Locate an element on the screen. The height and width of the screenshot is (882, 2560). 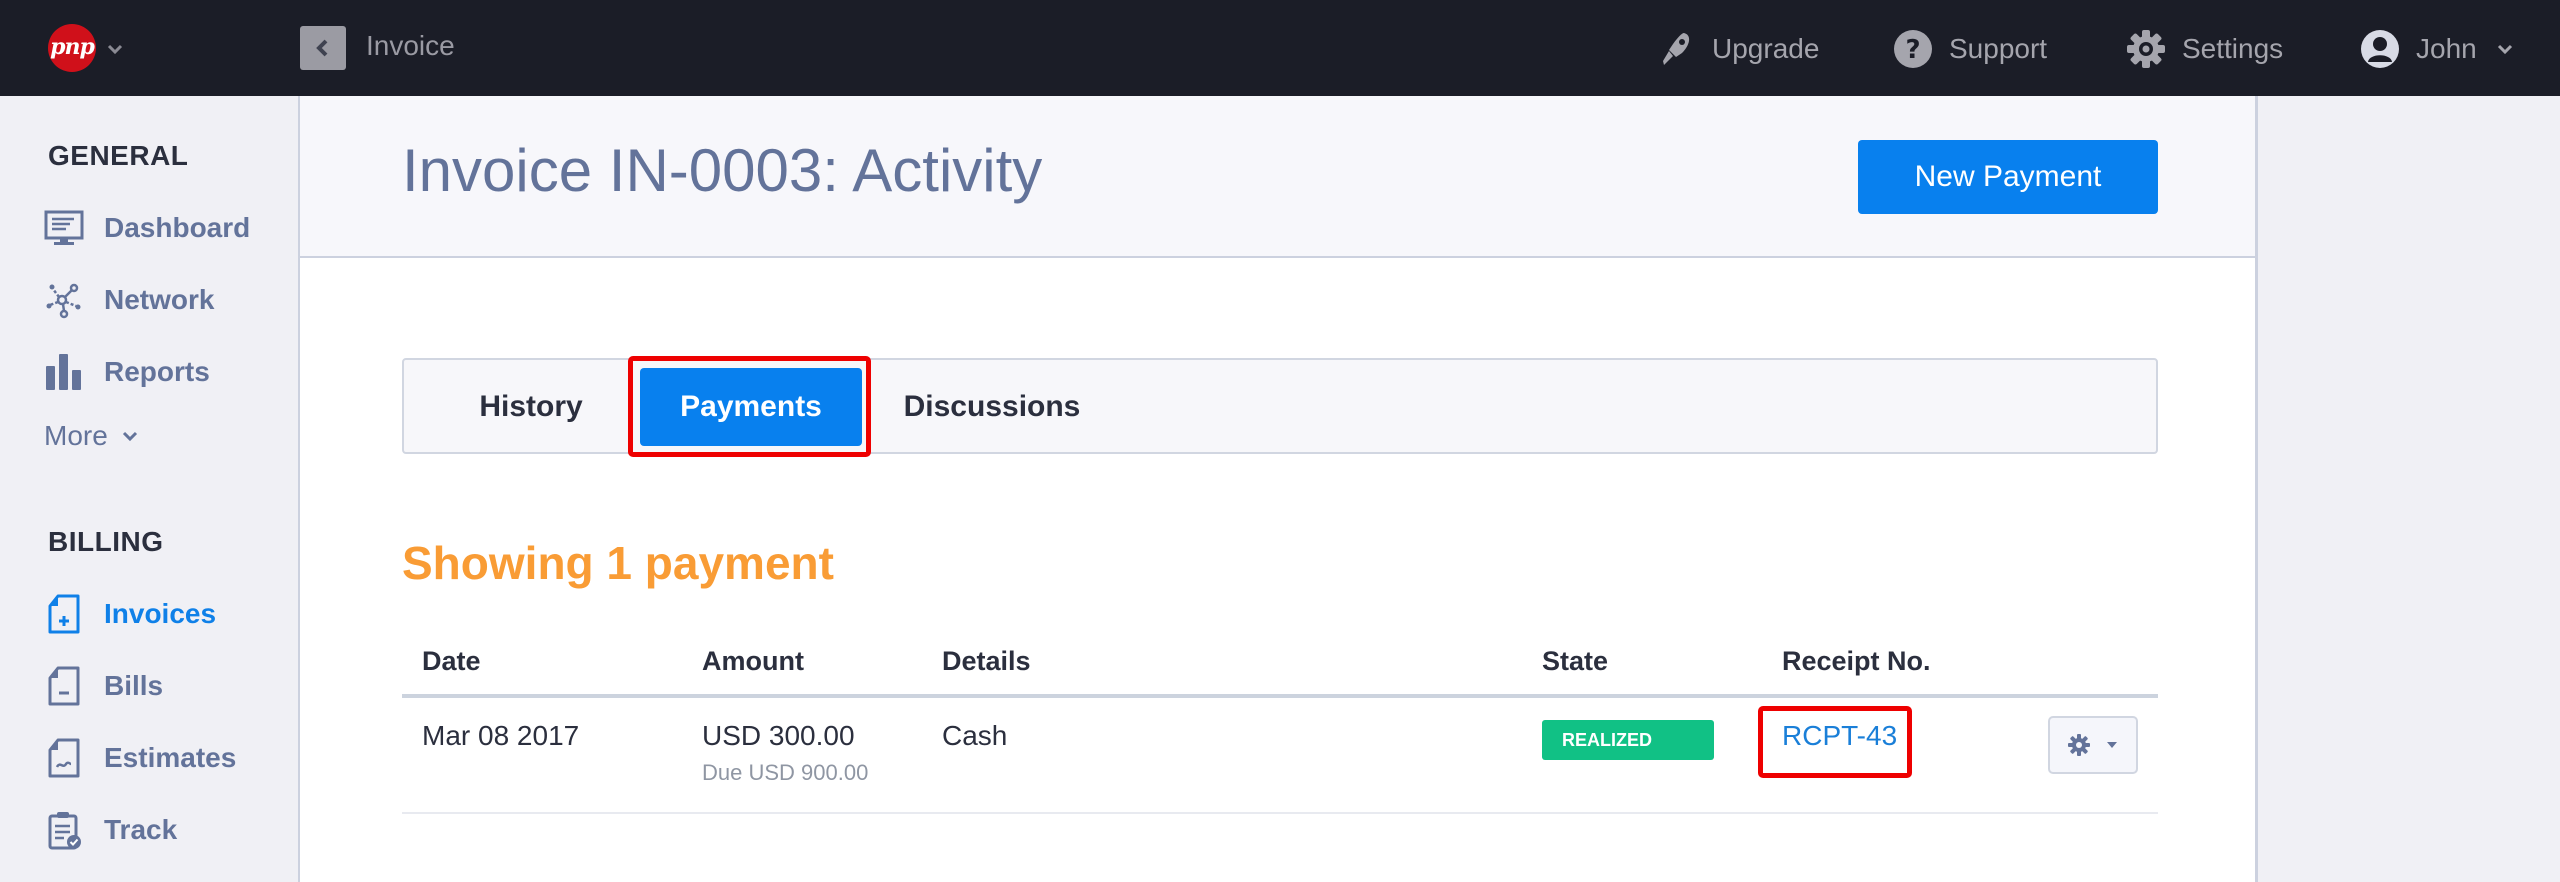
sidebar-item-bills: Bills is located at coordinates (103, 686).